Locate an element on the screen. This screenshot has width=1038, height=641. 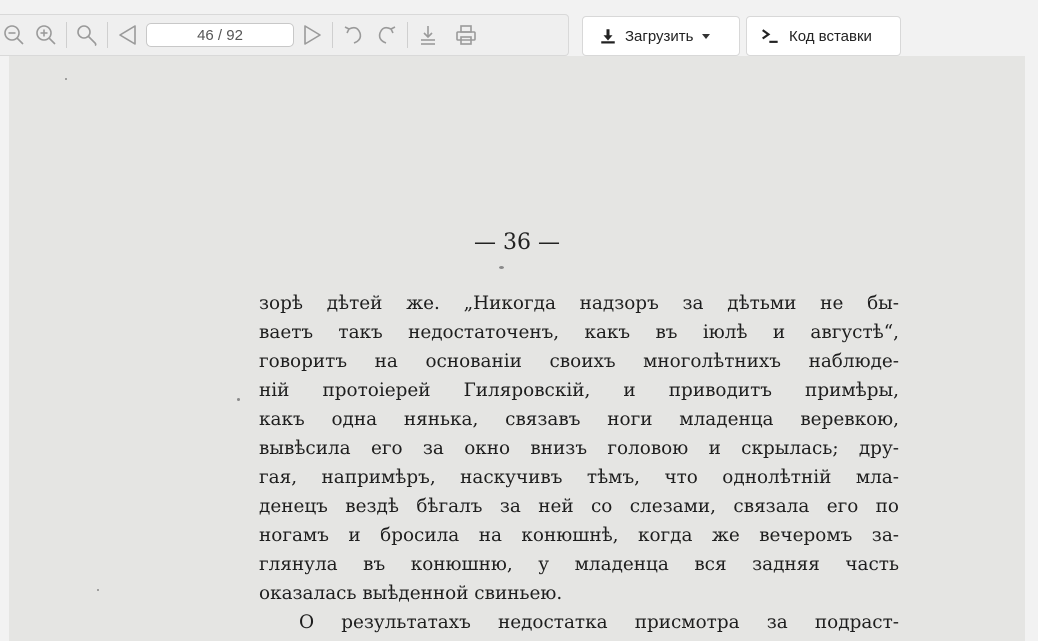
toolbar: Загрузить Код вставки is located at coordinates (519, 28).